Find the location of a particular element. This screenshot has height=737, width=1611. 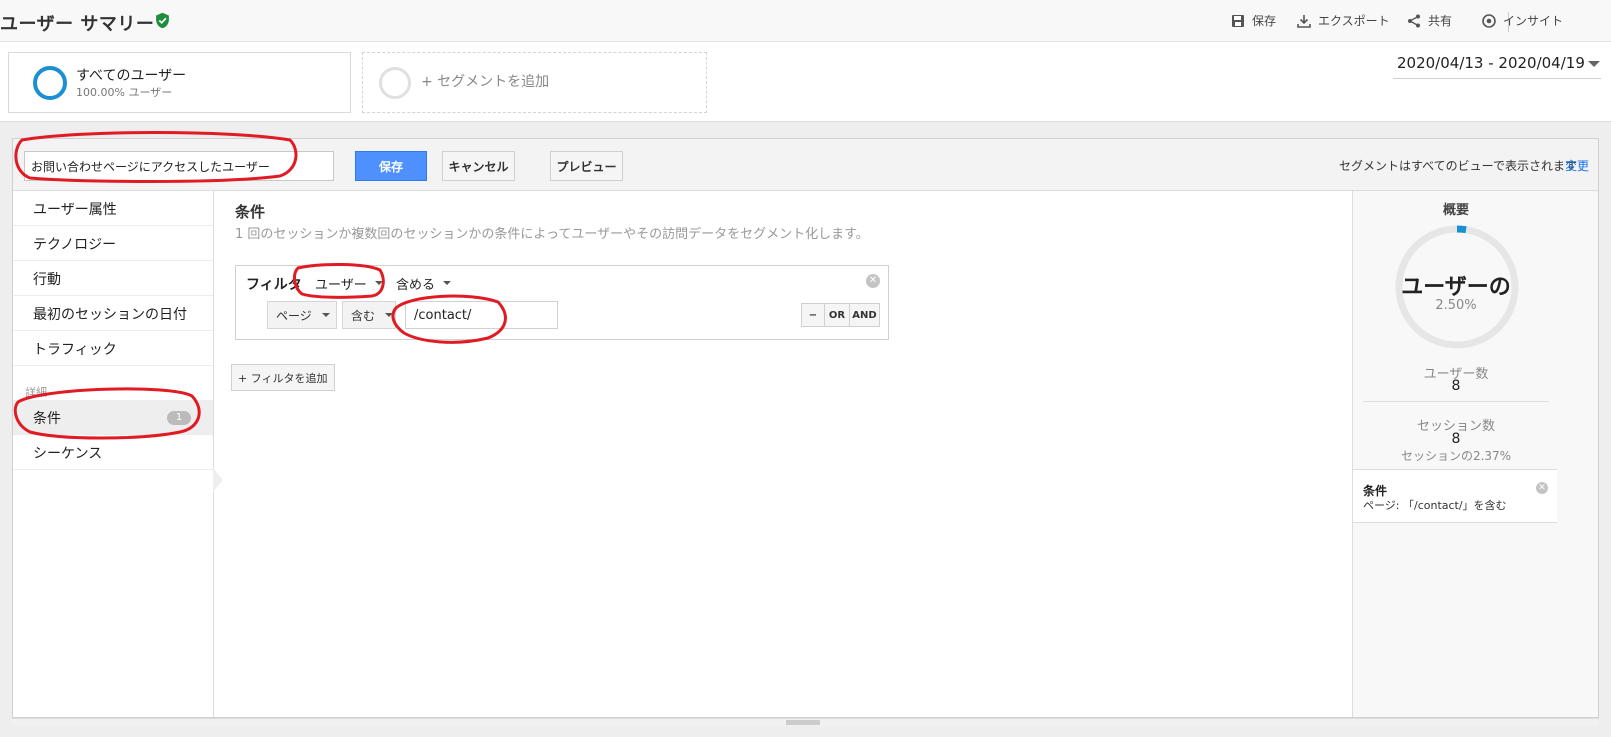

segment-ring-icon is located at coordinates (50, 83).